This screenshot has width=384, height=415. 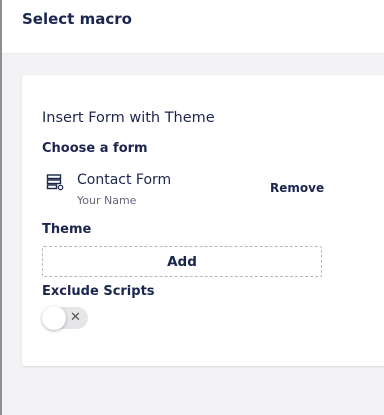 I want to click on toggle-off-icon: ✕, so click(x=75, y=317).